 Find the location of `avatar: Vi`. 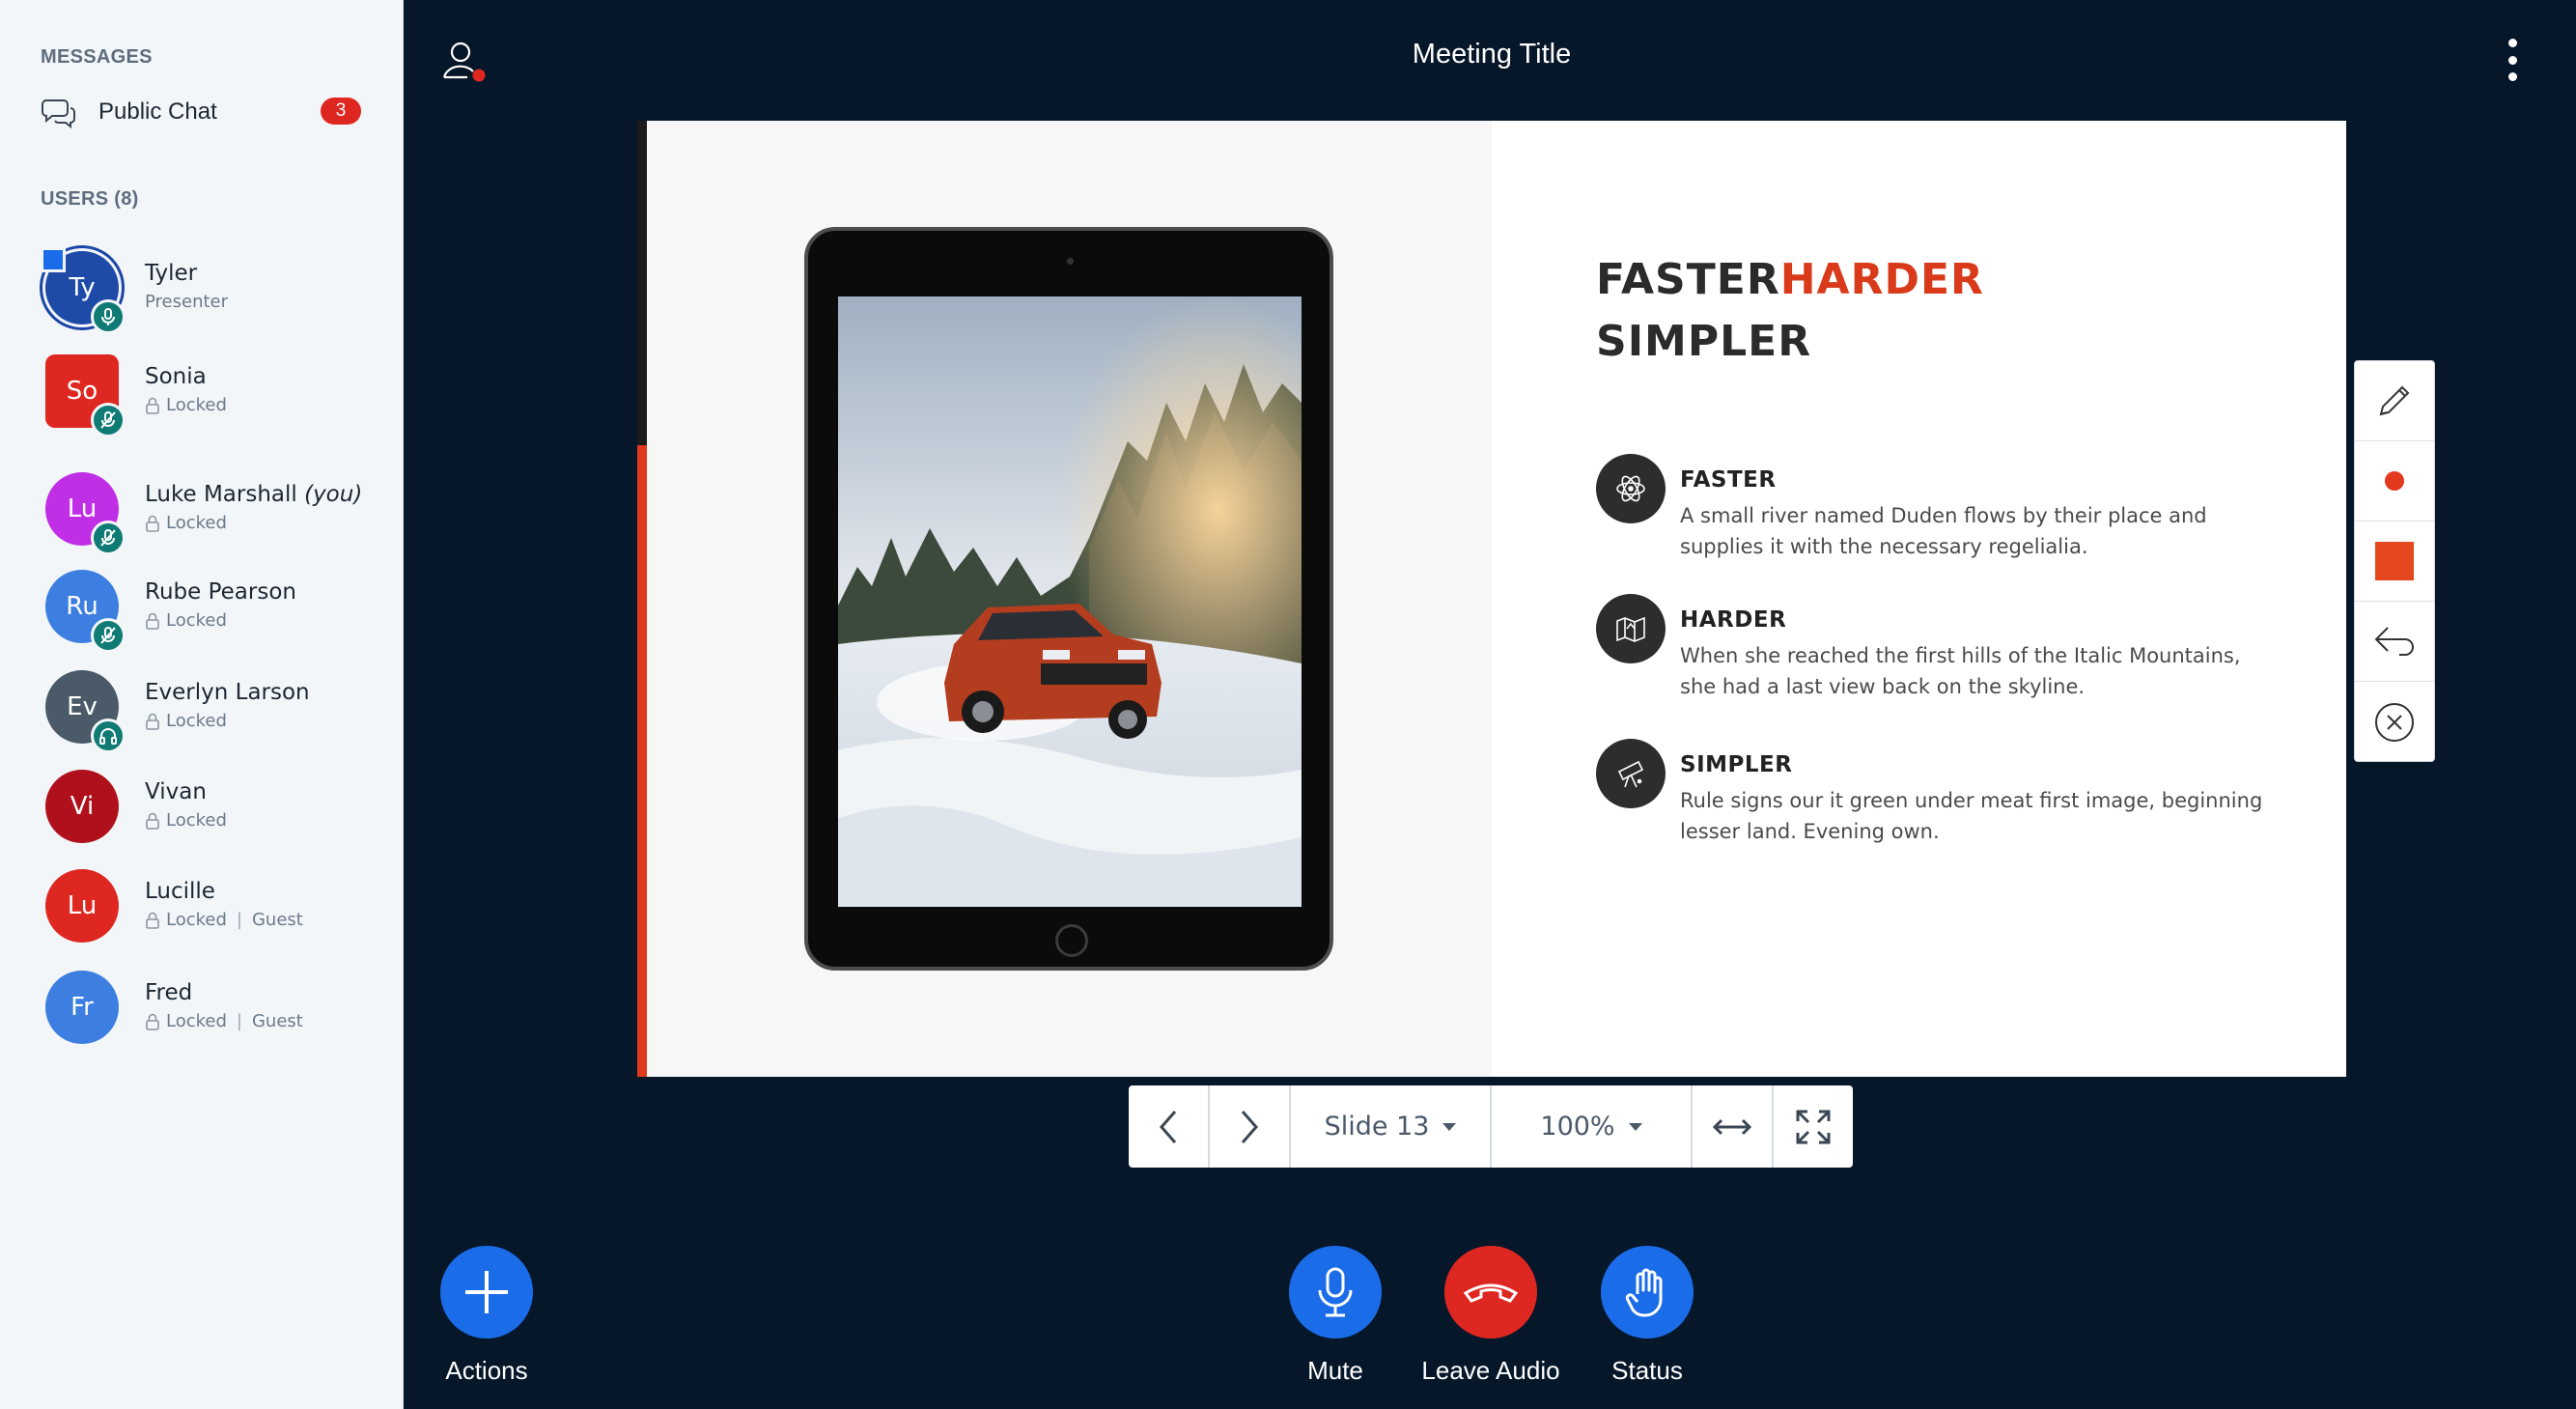

avatar: Vi is located at coordinates (82, 806).